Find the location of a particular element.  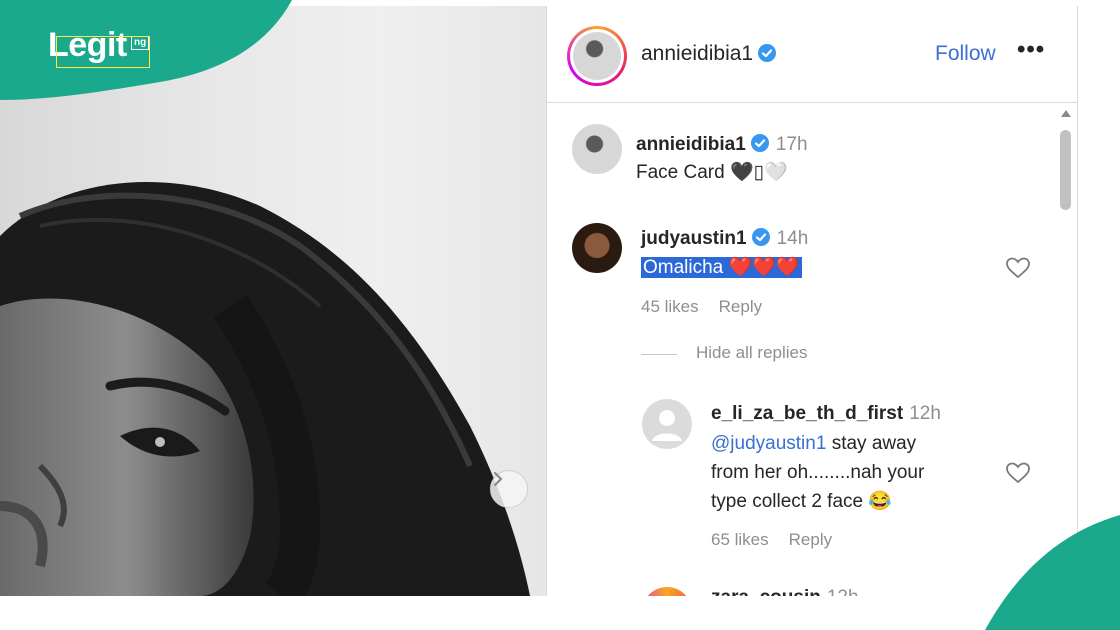

chevron-right-icon is located at coordinates (498, 479).